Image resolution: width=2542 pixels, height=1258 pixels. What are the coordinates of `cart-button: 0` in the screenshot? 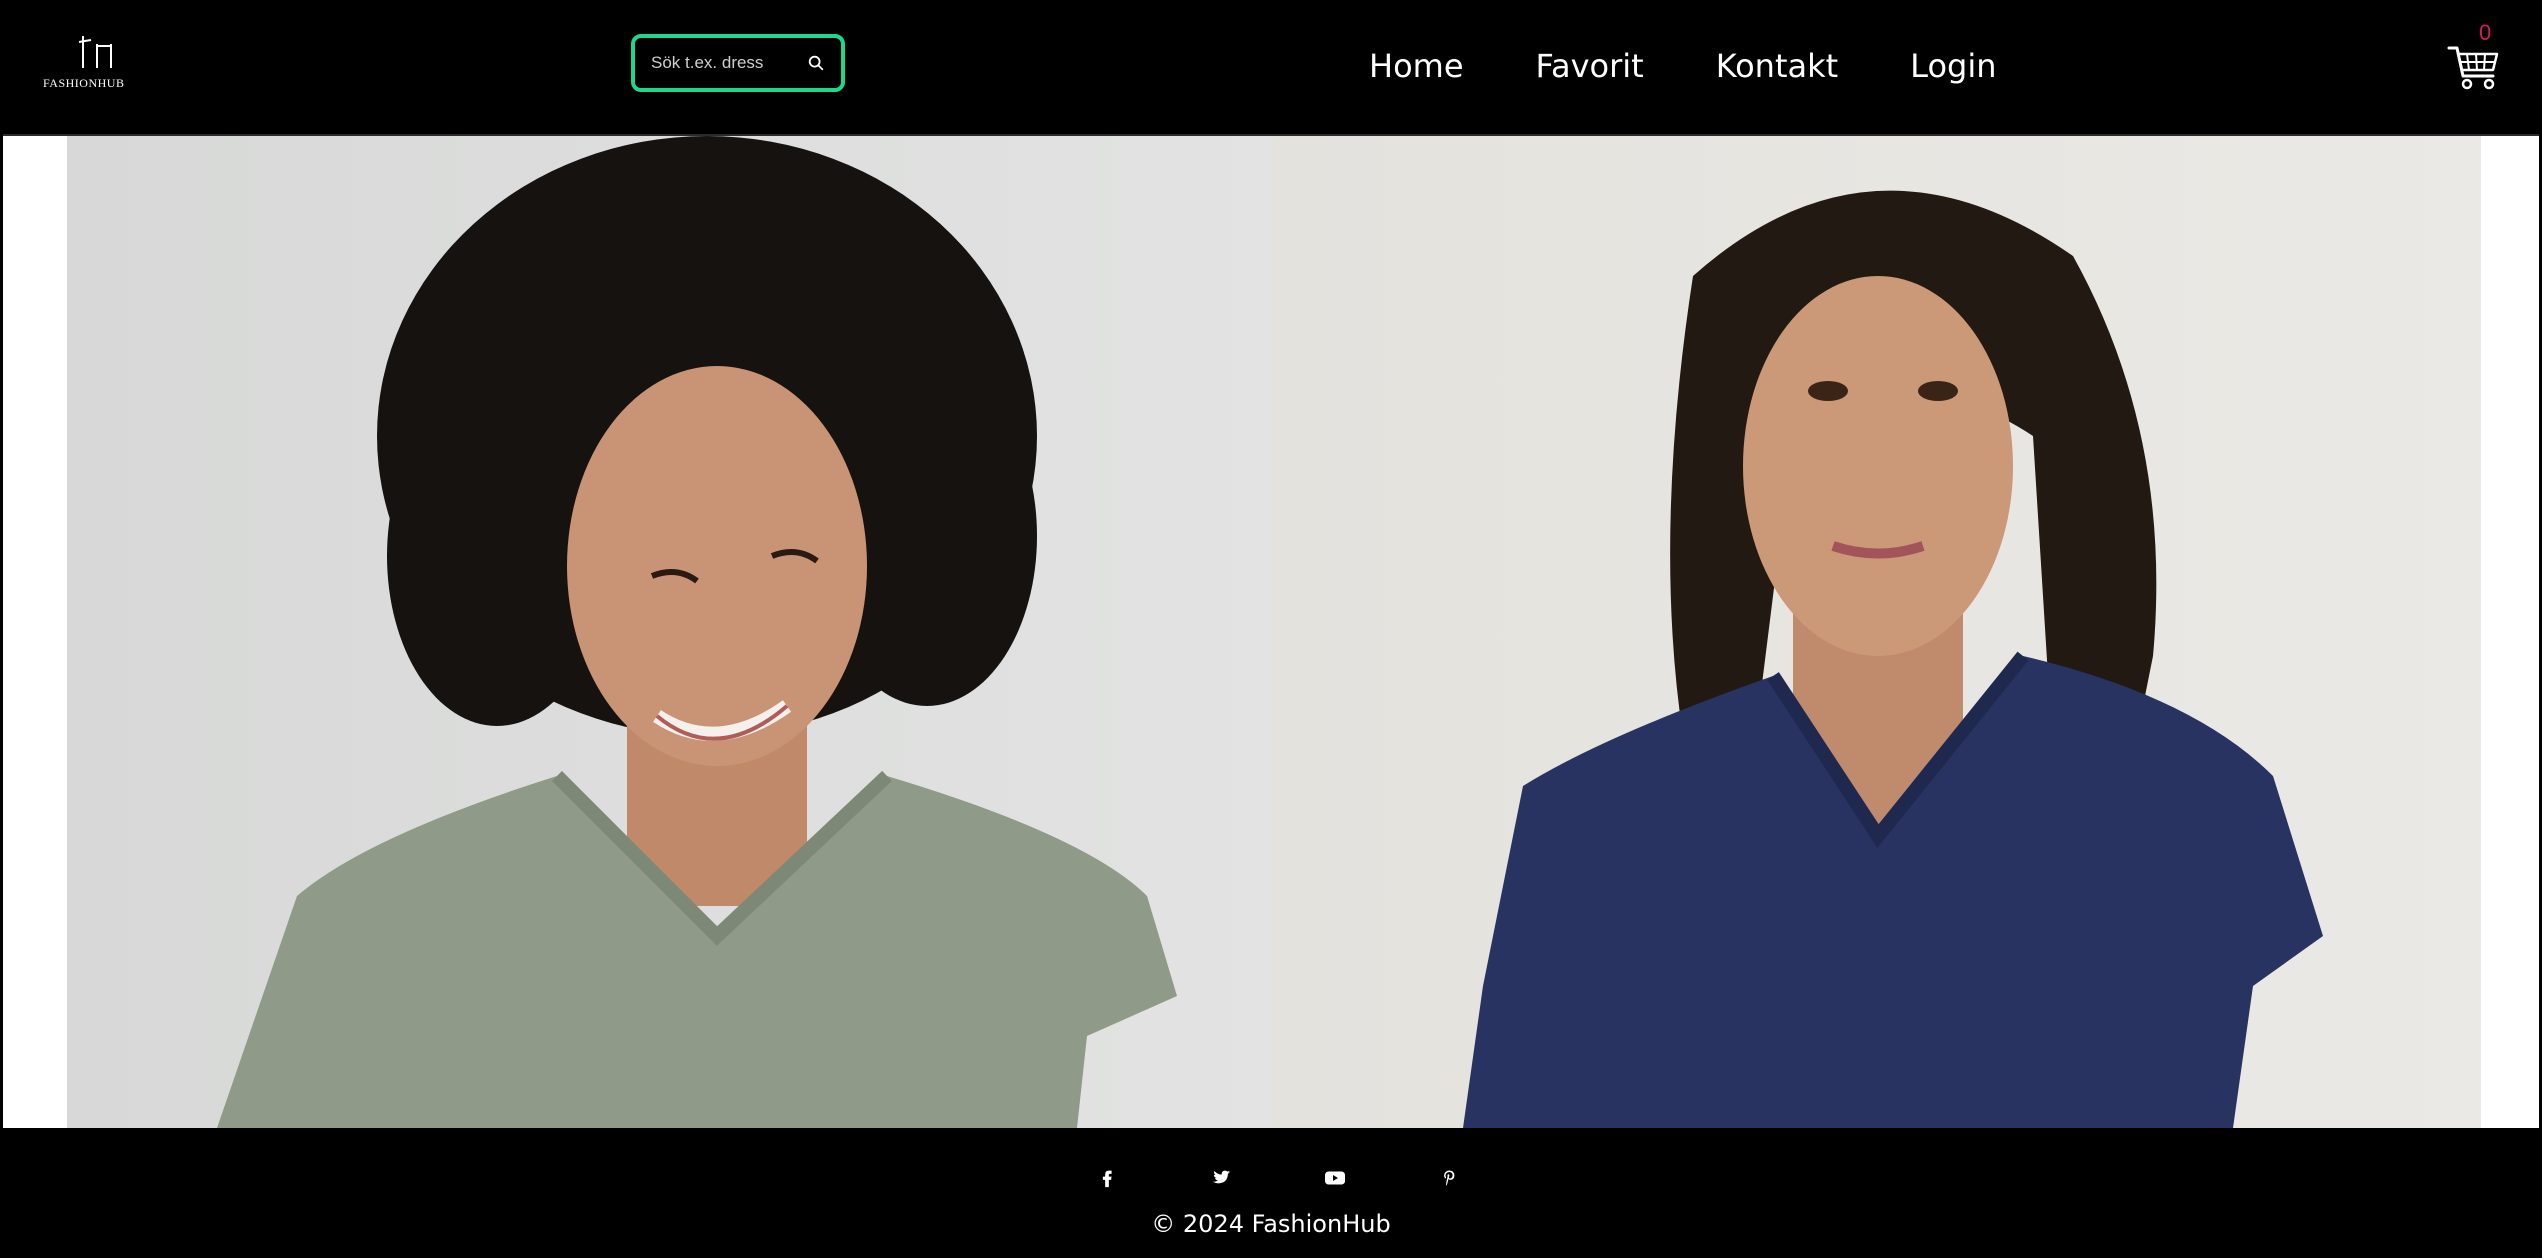 It's located at (2476, 58).